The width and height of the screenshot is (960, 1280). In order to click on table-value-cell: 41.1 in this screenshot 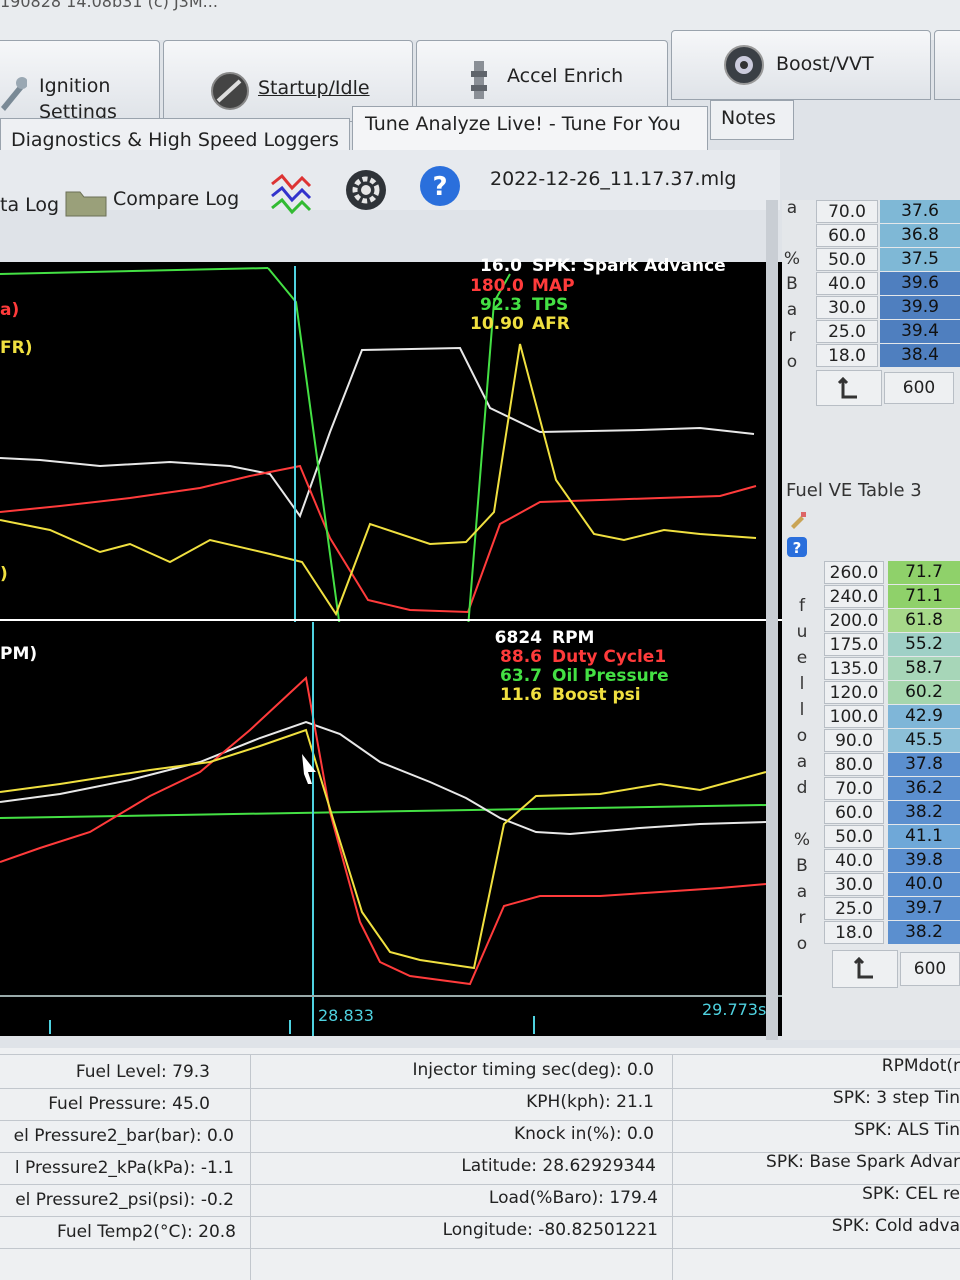, I will do `click(924, 836)`.